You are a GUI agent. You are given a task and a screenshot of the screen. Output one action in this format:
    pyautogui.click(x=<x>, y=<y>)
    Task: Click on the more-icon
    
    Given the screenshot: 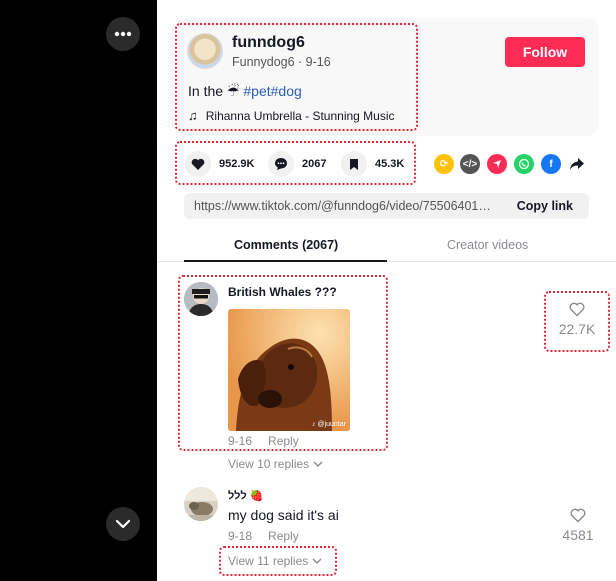 What is the action you would take?
    pyautogui.click(x=123, y=34)
    